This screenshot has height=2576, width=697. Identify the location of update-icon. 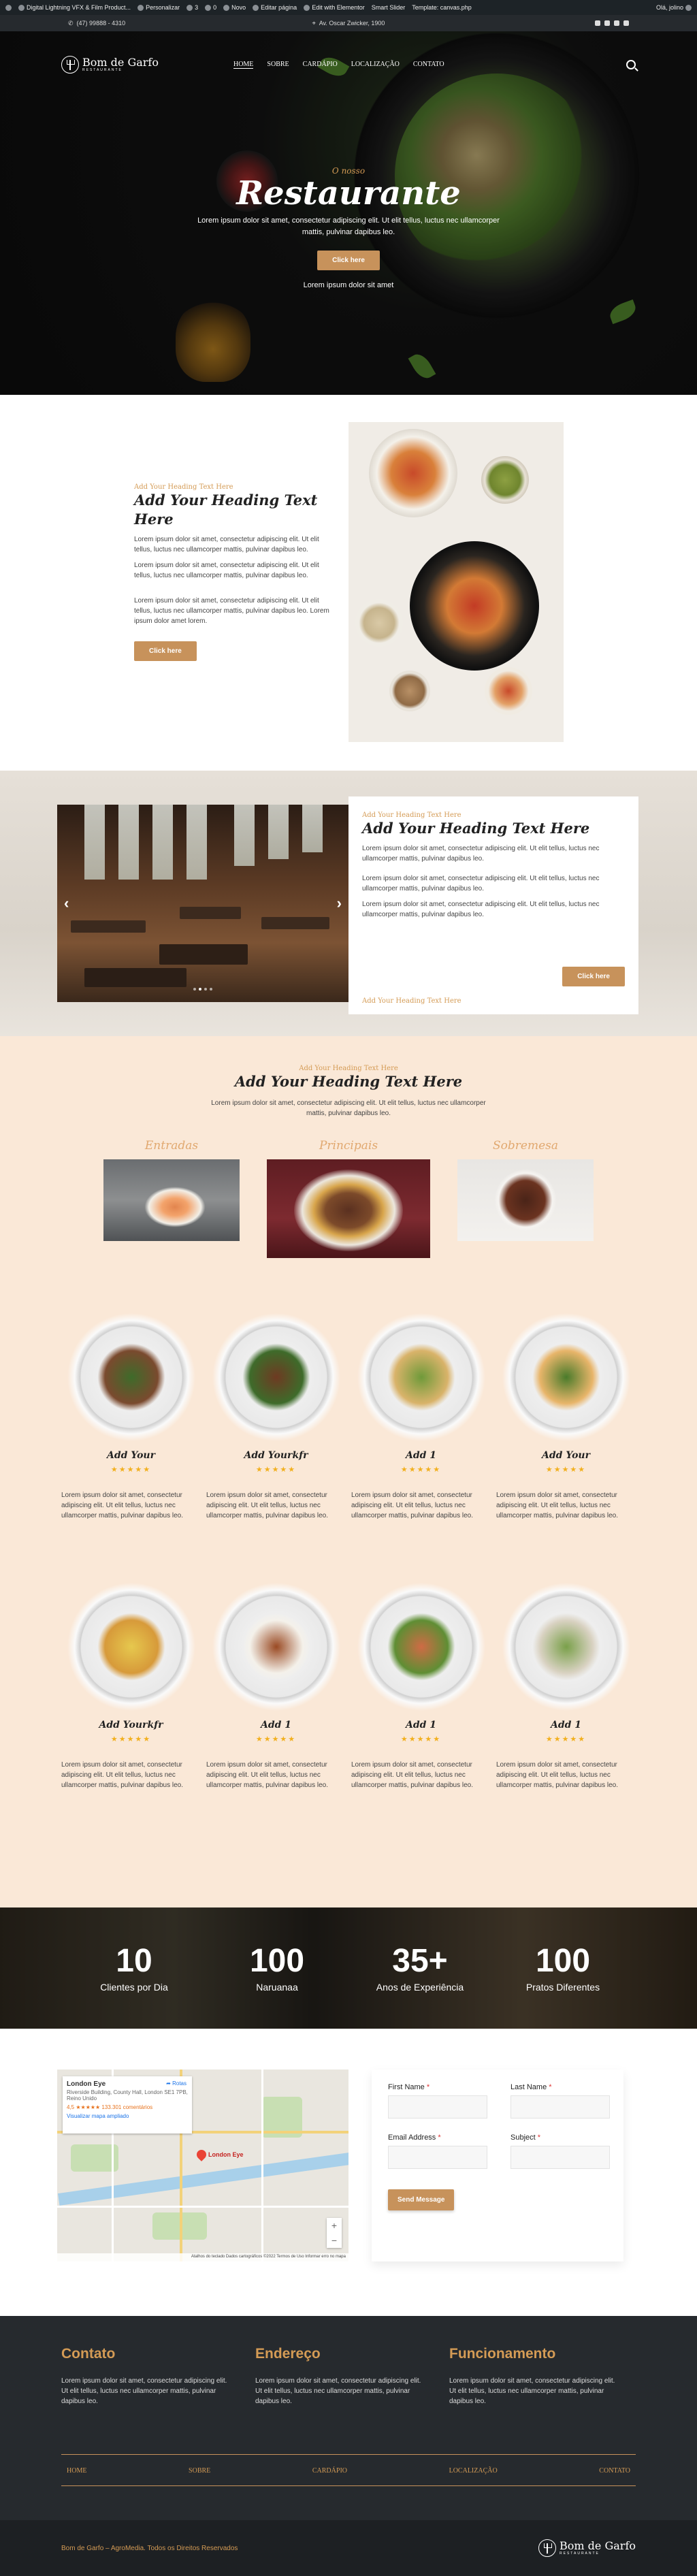
(190, 8).